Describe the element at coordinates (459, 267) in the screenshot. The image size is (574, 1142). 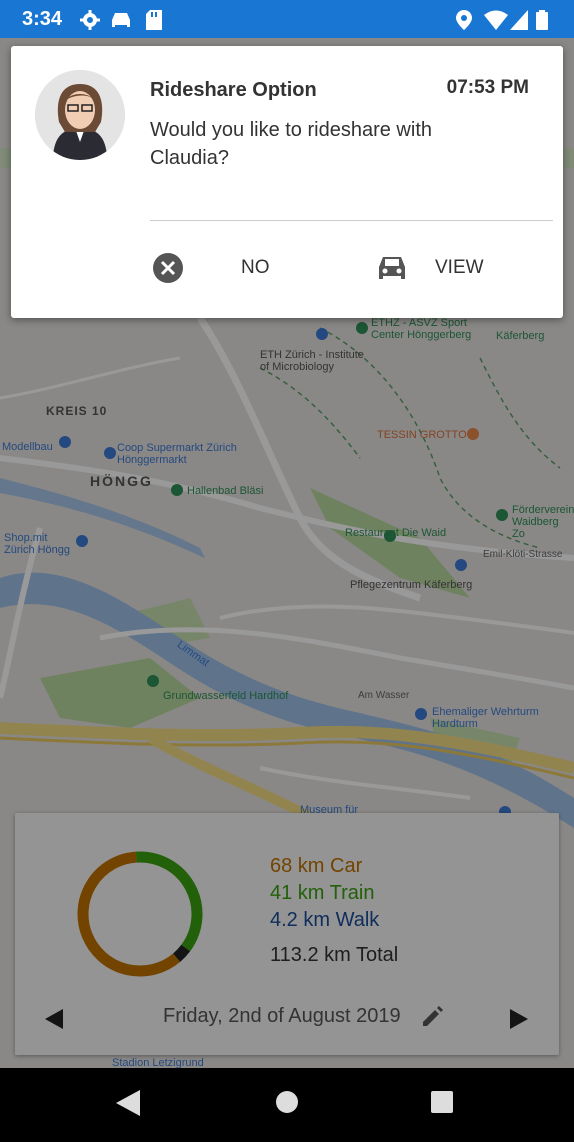
I see `view-button-label: VIEW` at that location.